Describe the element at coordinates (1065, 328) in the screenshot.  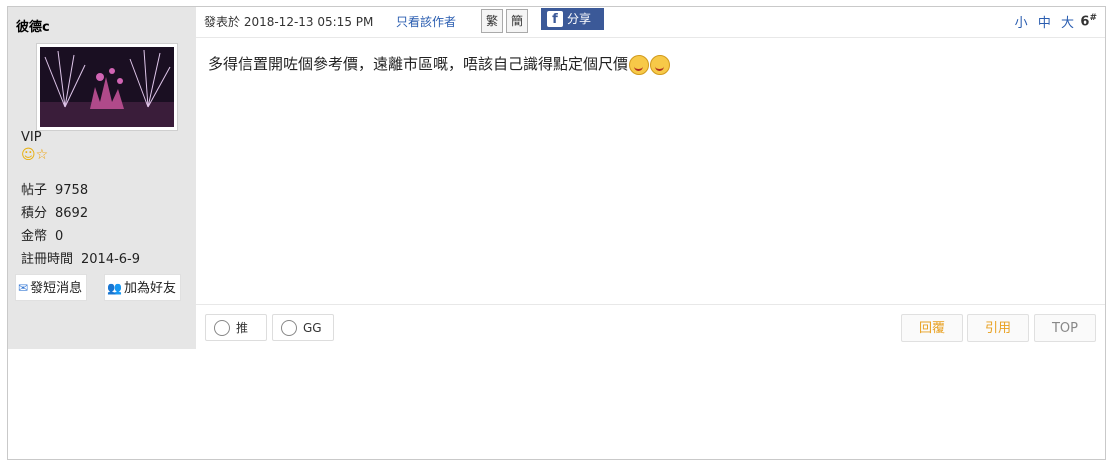
I see `top-button: TOP` at that location.